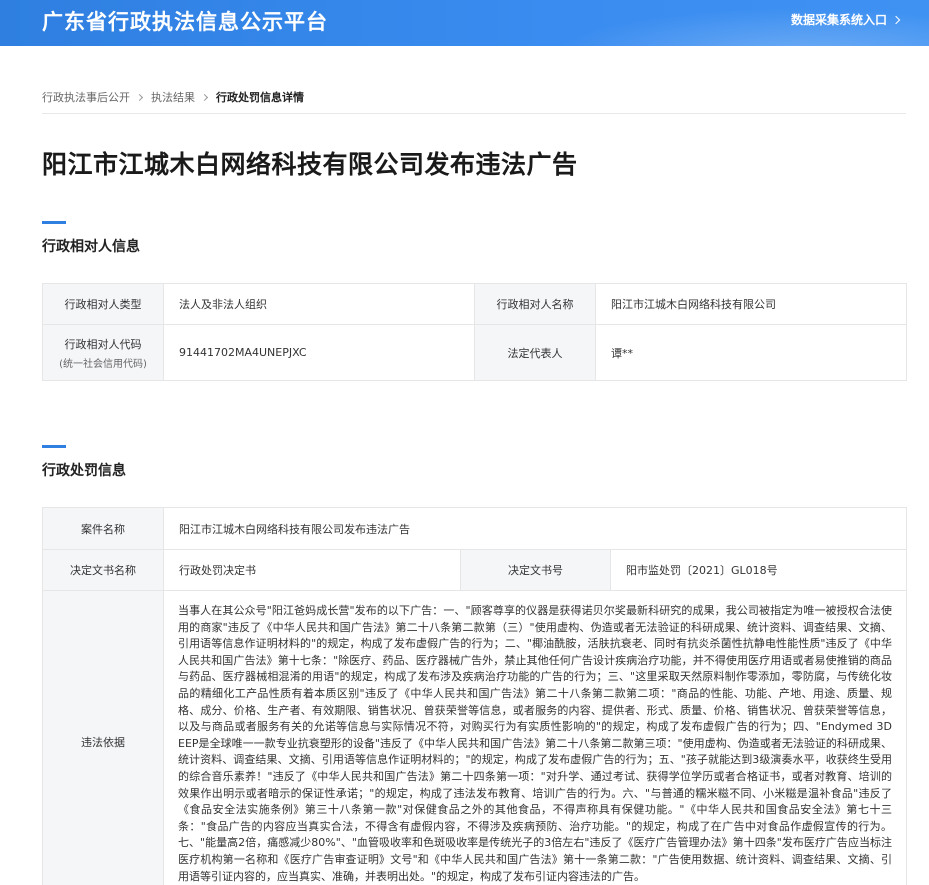 The width and height of the screenshot is (929, 885). Describe the element at coordinates (260, 97) in the screenshot. I see `breadcrumb-item-current: 行政处罚信息详情` at that location.